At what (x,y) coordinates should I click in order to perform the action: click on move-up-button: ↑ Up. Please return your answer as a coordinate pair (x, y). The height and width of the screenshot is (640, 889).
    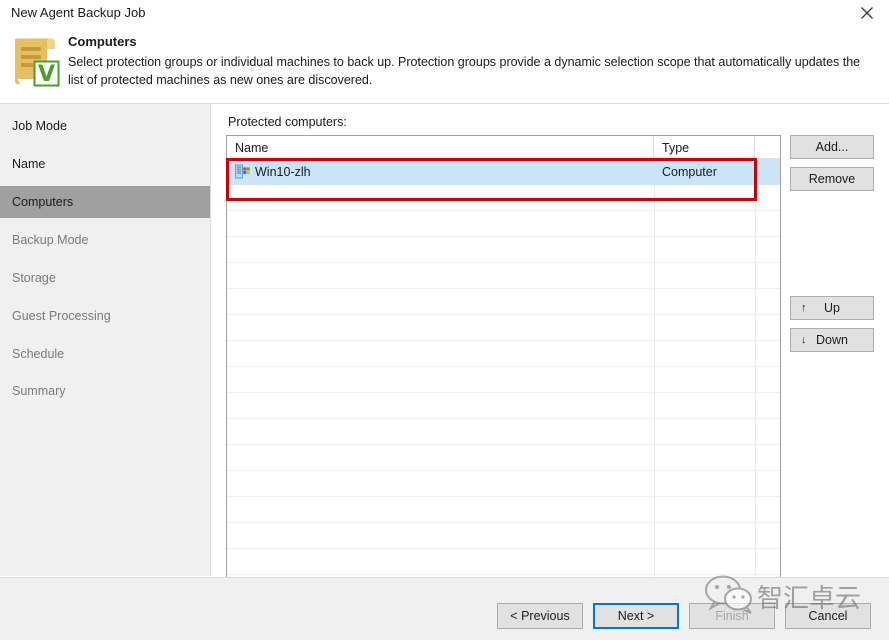
    Looking at the image, I should click on (832, 308).